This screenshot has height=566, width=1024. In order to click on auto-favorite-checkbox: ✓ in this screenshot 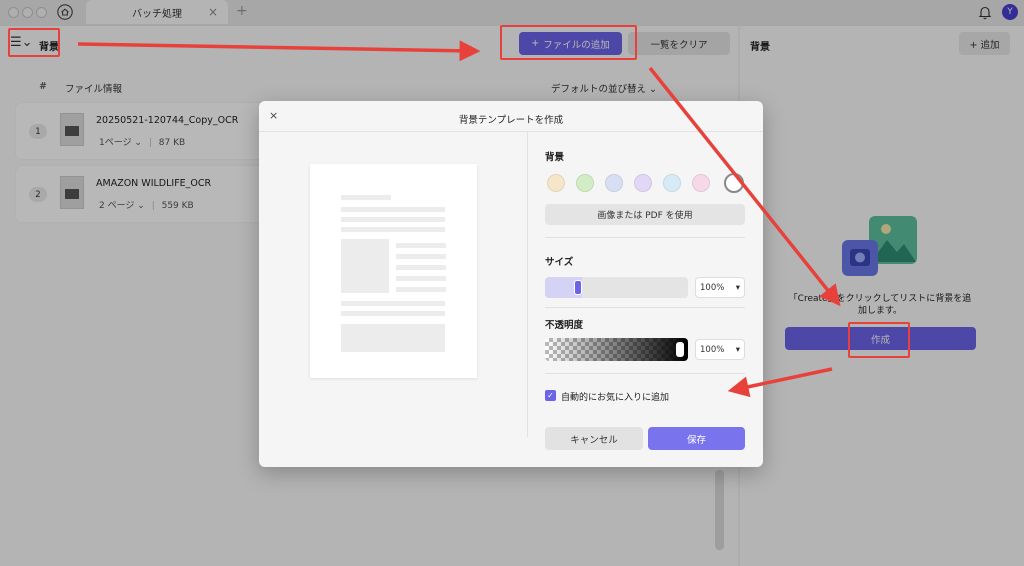, I will do `click(550, 395)`.